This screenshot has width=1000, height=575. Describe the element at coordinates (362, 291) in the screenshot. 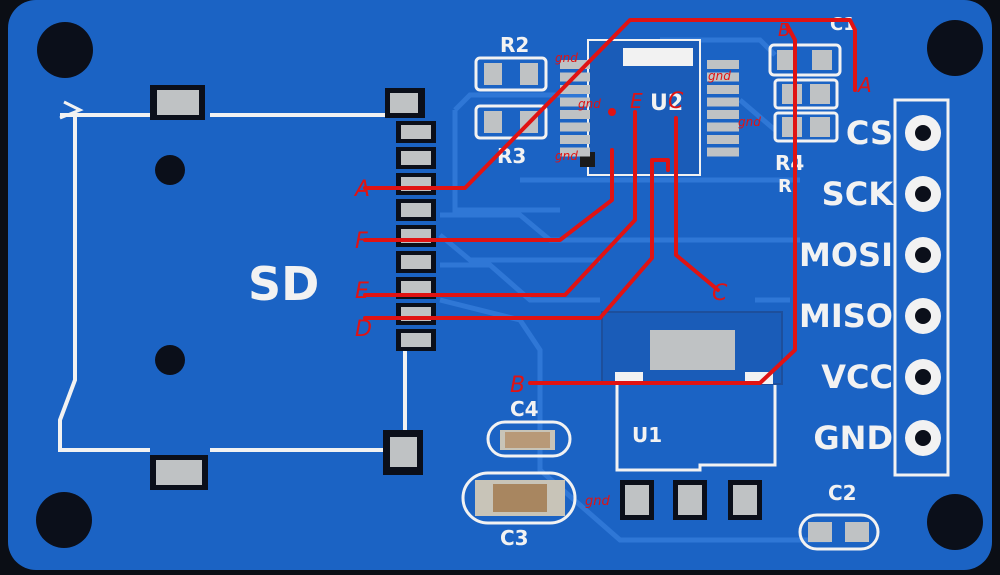

I see `annotation-letter-e-left: E` at that location.